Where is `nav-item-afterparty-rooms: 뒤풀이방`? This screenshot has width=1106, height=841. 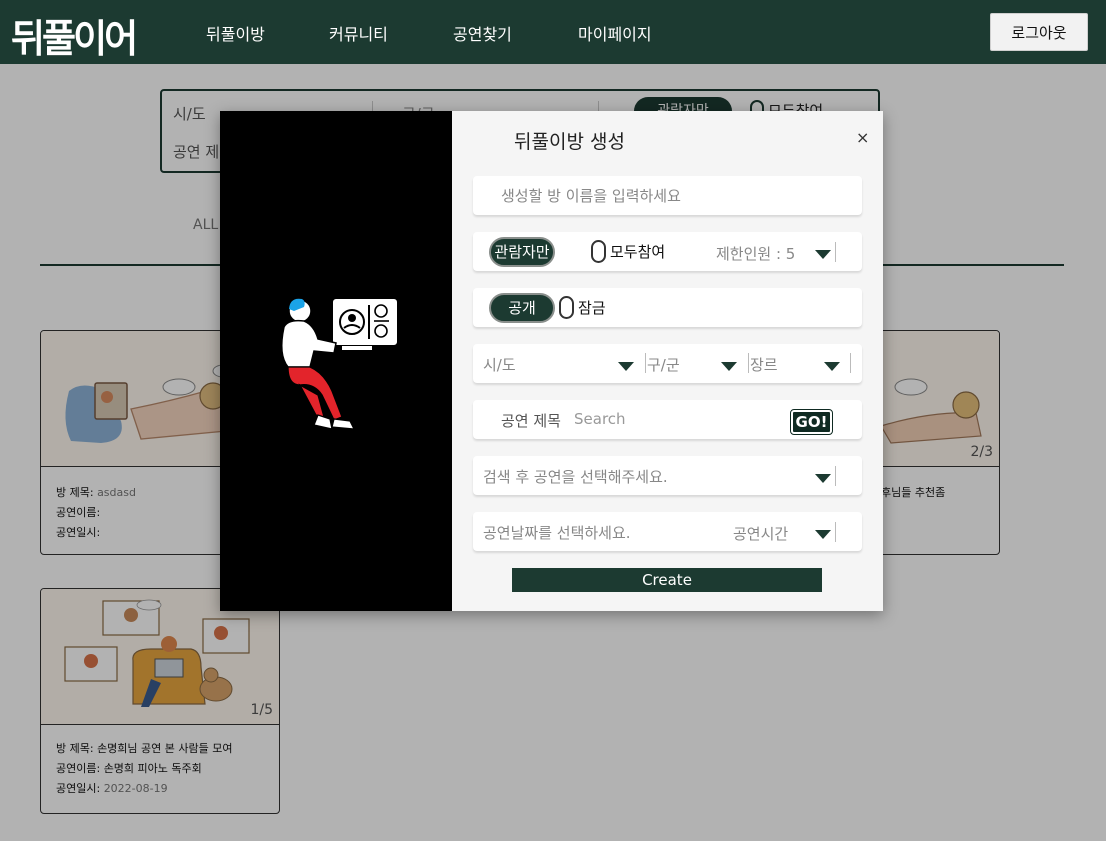 nav-item-afterparty-rooms: 뒤풀이방 is located at coordinates (235, 33).